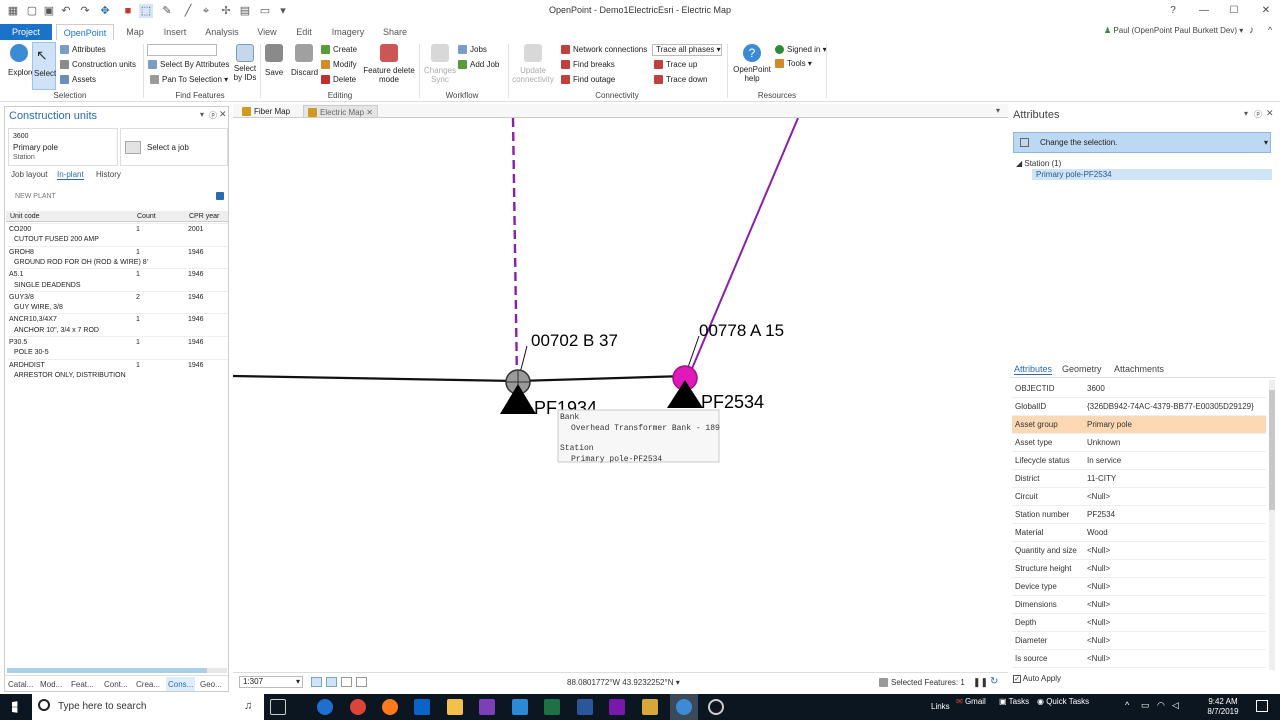 This screenshot has width=1280, height=720. Describe the element at coordinates (1139, 443) in the screenshot. I see `attribute-row: Asset type Unknown` at that location.